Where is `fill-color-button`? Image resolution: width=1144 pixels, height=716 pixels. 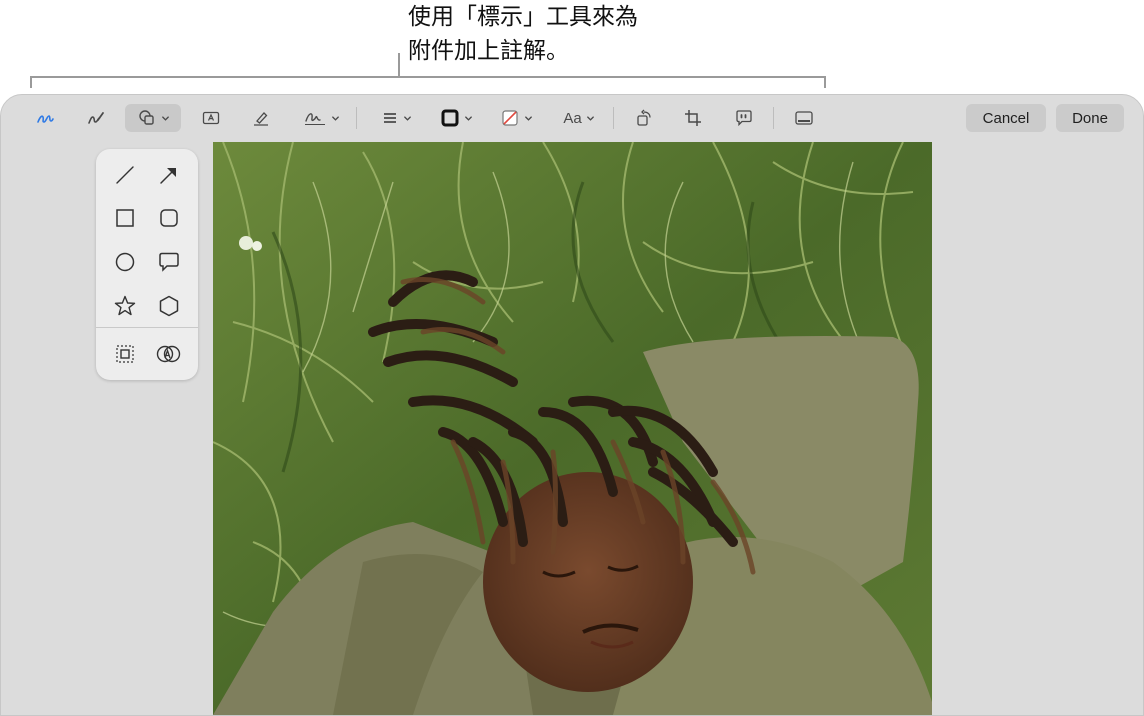
fill-color-button is located at coordinates (516, 118).